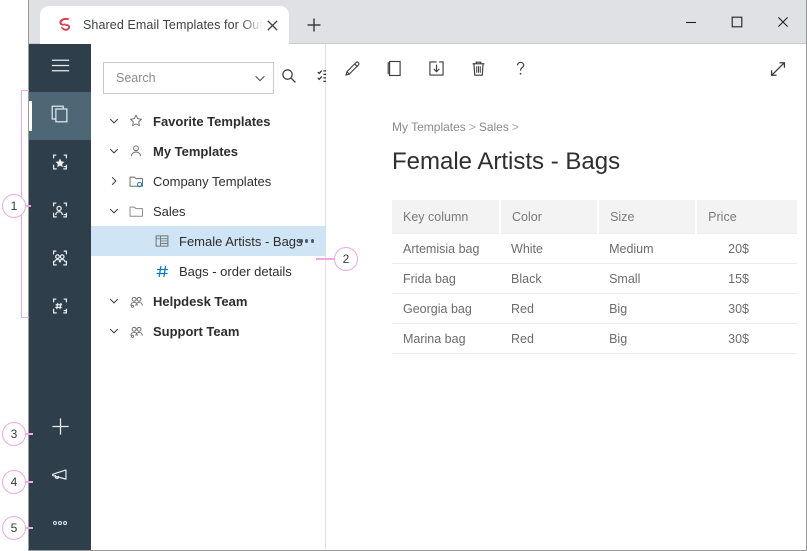 The image size is (807, 551). Describe the element at coordinates (14, 434) in the screenshot. I see `annotation-marker-3: 3` at that location.